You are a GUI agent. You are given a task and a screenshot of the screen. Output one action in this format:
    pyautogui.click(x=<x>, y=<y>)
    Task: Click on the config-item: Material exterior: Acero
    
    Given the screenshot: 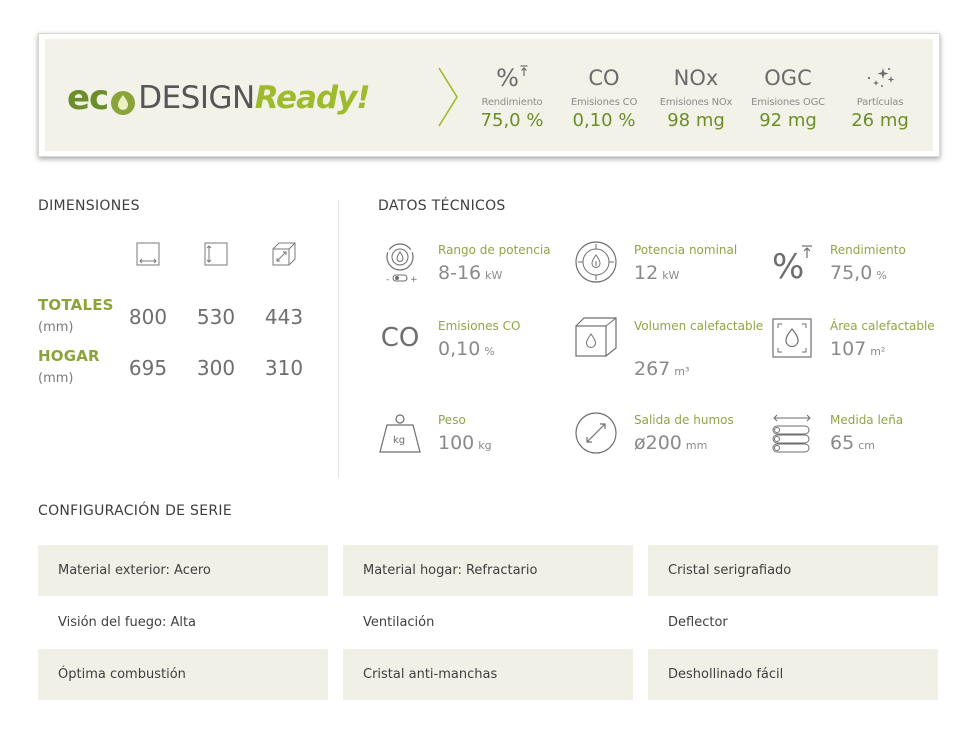 What is the action you would take?
    pyautogui.click(x=183, y=570)
    